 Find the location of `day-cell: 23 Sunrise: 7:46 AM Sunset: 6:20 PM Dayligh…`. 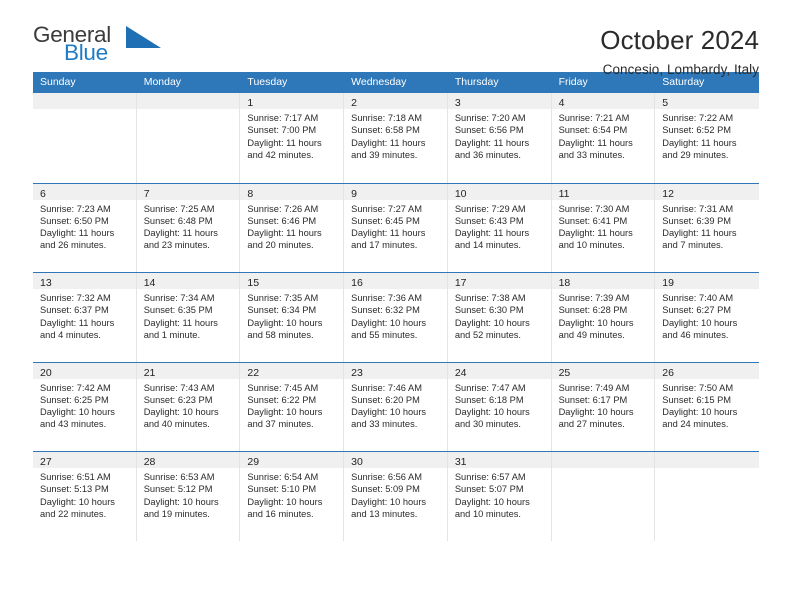

day-cell: 23 Sunrise: 7:46 AM Sunset: 6:20 PM Dayligh… is located at coordinates (396, 406).